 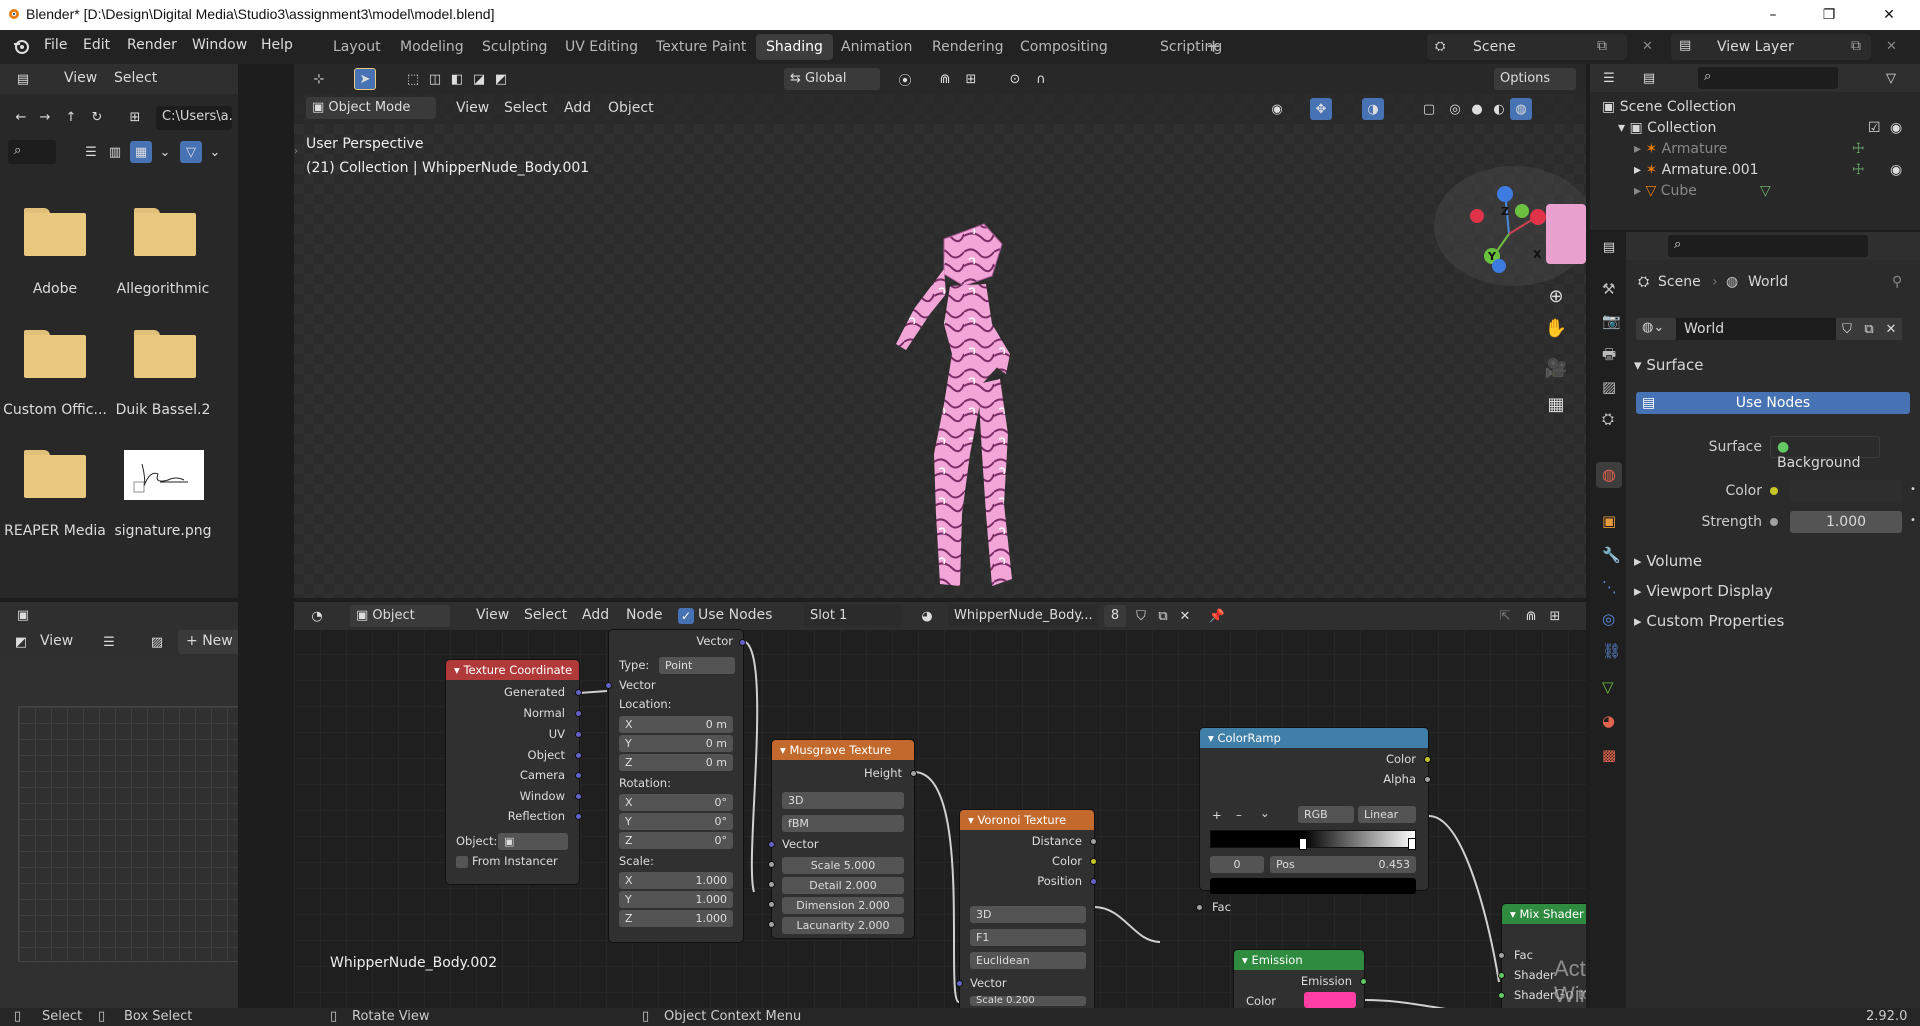 I want to click on file-item-label: REAPER Media, so click(x=55, y=531).